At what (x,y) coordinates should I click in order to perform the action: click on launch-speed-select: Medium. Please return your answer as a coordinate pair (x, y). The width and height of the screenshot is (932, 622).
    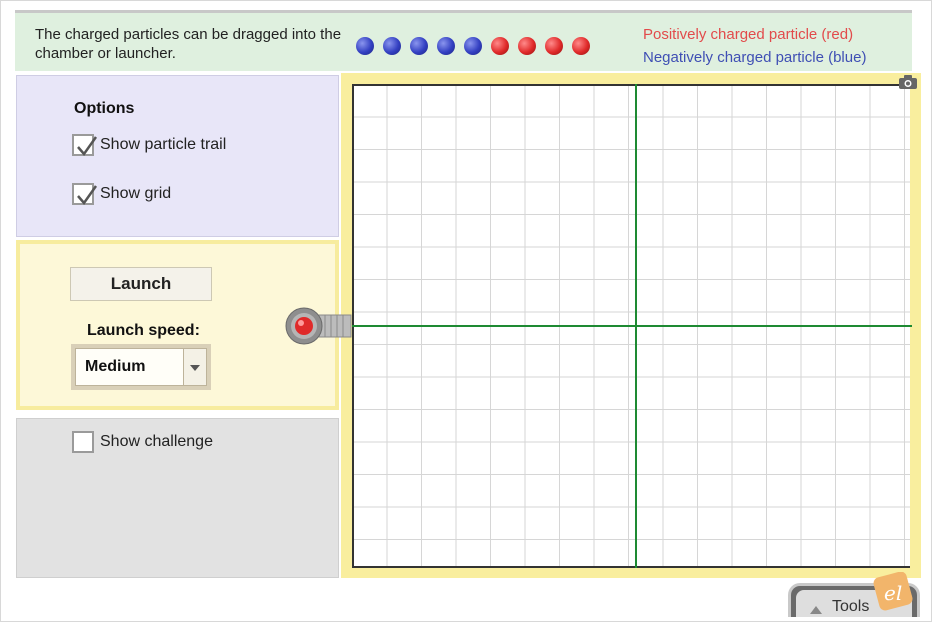
    Looking at the image, I should click on (141, 367).